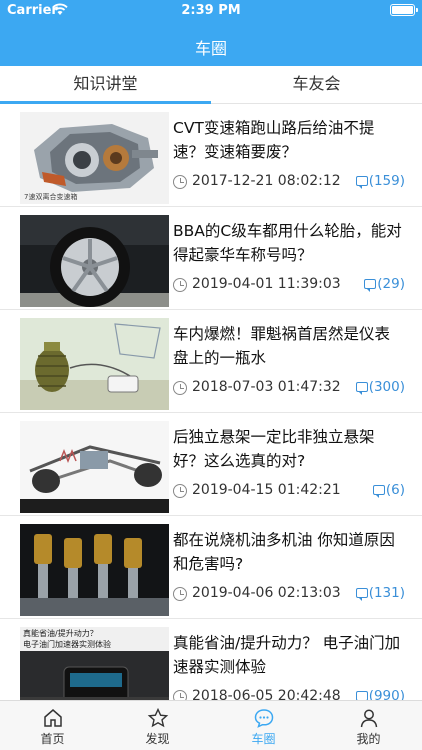 Image resolution: width=422 pixels, height=750 pixels. What do you see at coordinates (52, 739) in the screenshot?
I see `tab-home-label: 首页` at bounding box center [52, 739].